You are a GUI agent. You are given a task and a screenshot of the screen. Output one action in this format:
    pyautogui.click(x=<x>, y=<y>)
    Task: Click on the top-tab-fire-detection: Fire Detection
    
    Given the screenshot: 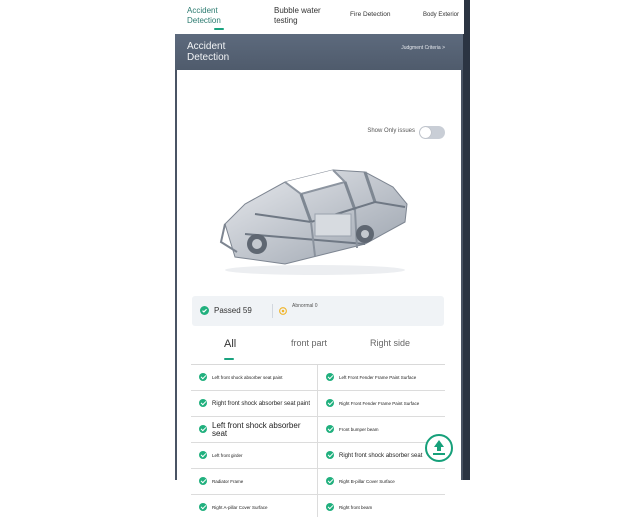 What is the action you would take?
    pyautogui.click(x=370, y=15)
    